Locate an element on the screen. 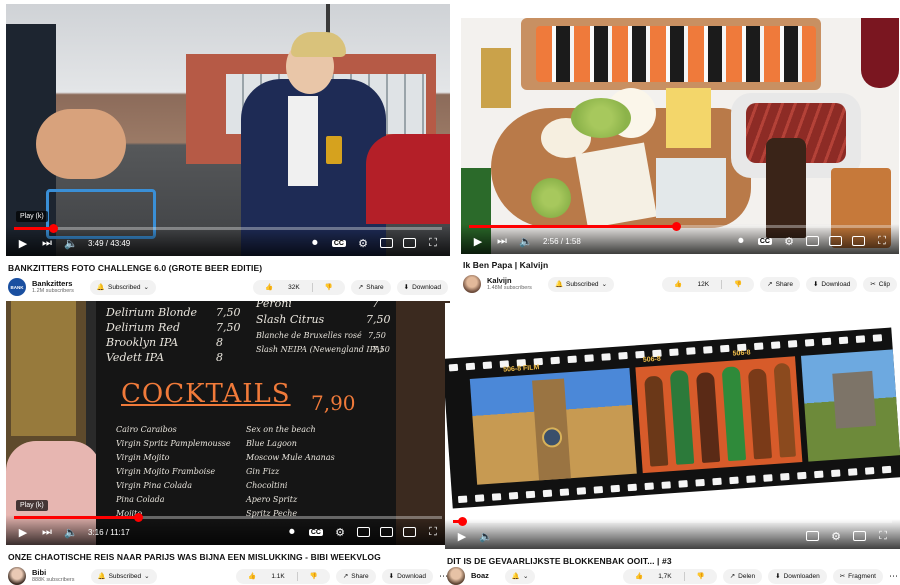 Image resolution: width=900 pixels, height=585 pixels. like-button: 👍 32K is located at coordinates (282, 287).